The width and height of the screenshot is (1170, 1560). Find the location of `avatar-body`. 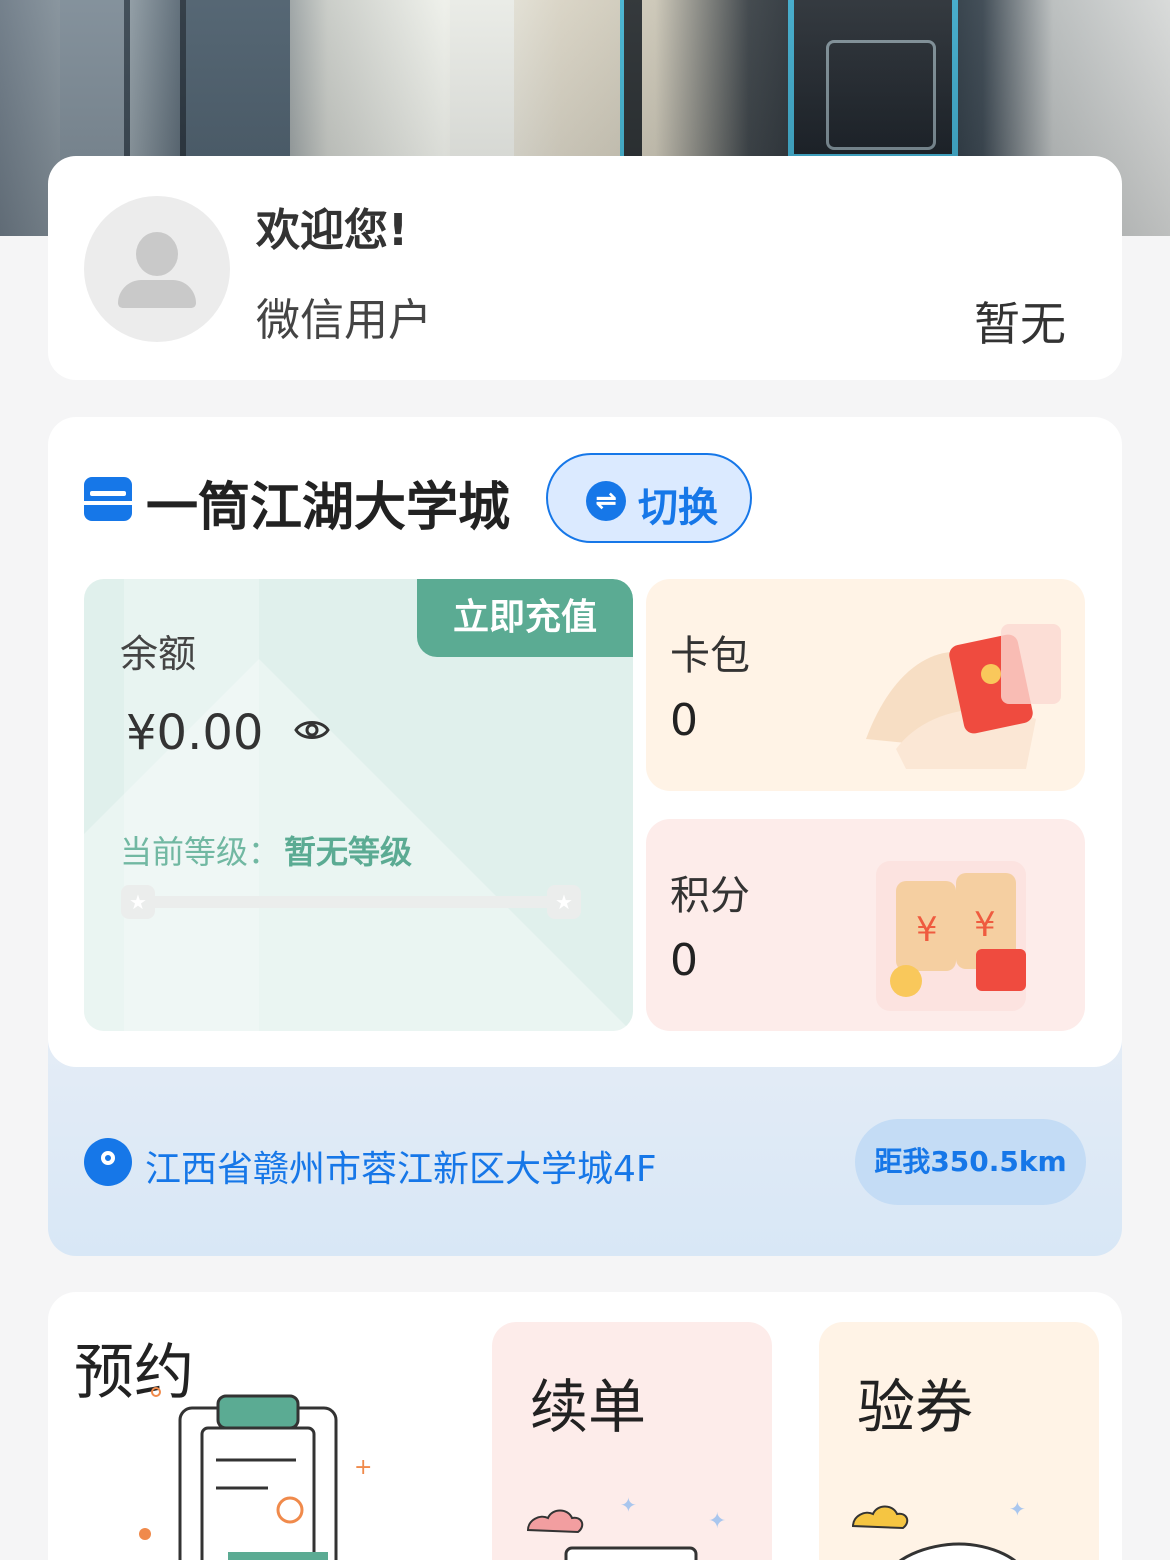

avatar-body is located at coordinates (157, 294).